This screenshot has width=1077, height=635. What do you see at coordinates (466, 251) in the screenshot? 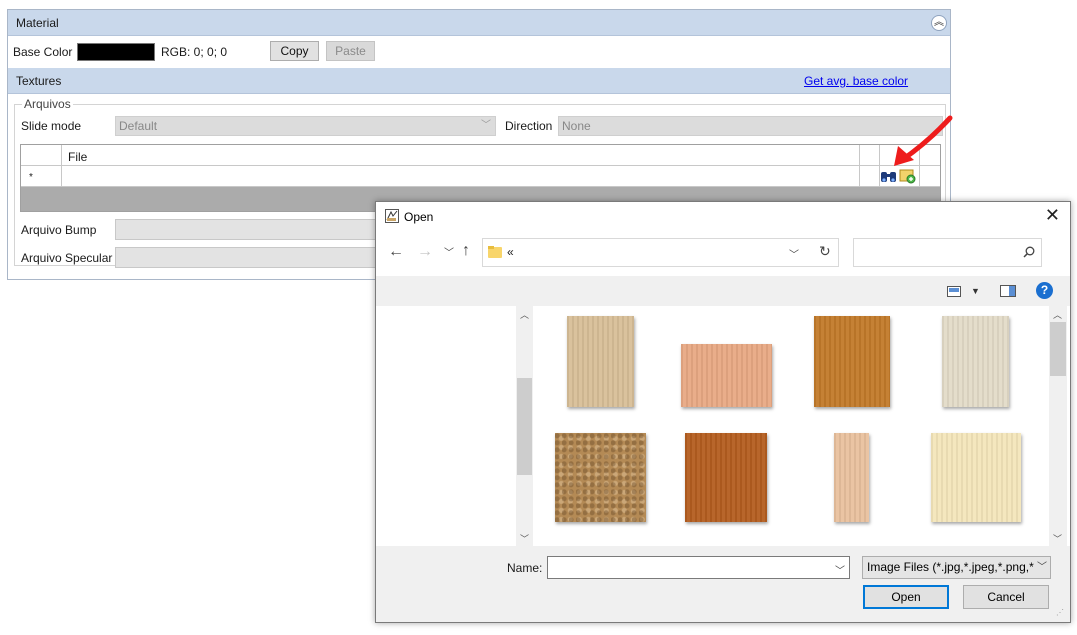
I see `up-arrow-icon: ↑` at bounding box center [466, 251].